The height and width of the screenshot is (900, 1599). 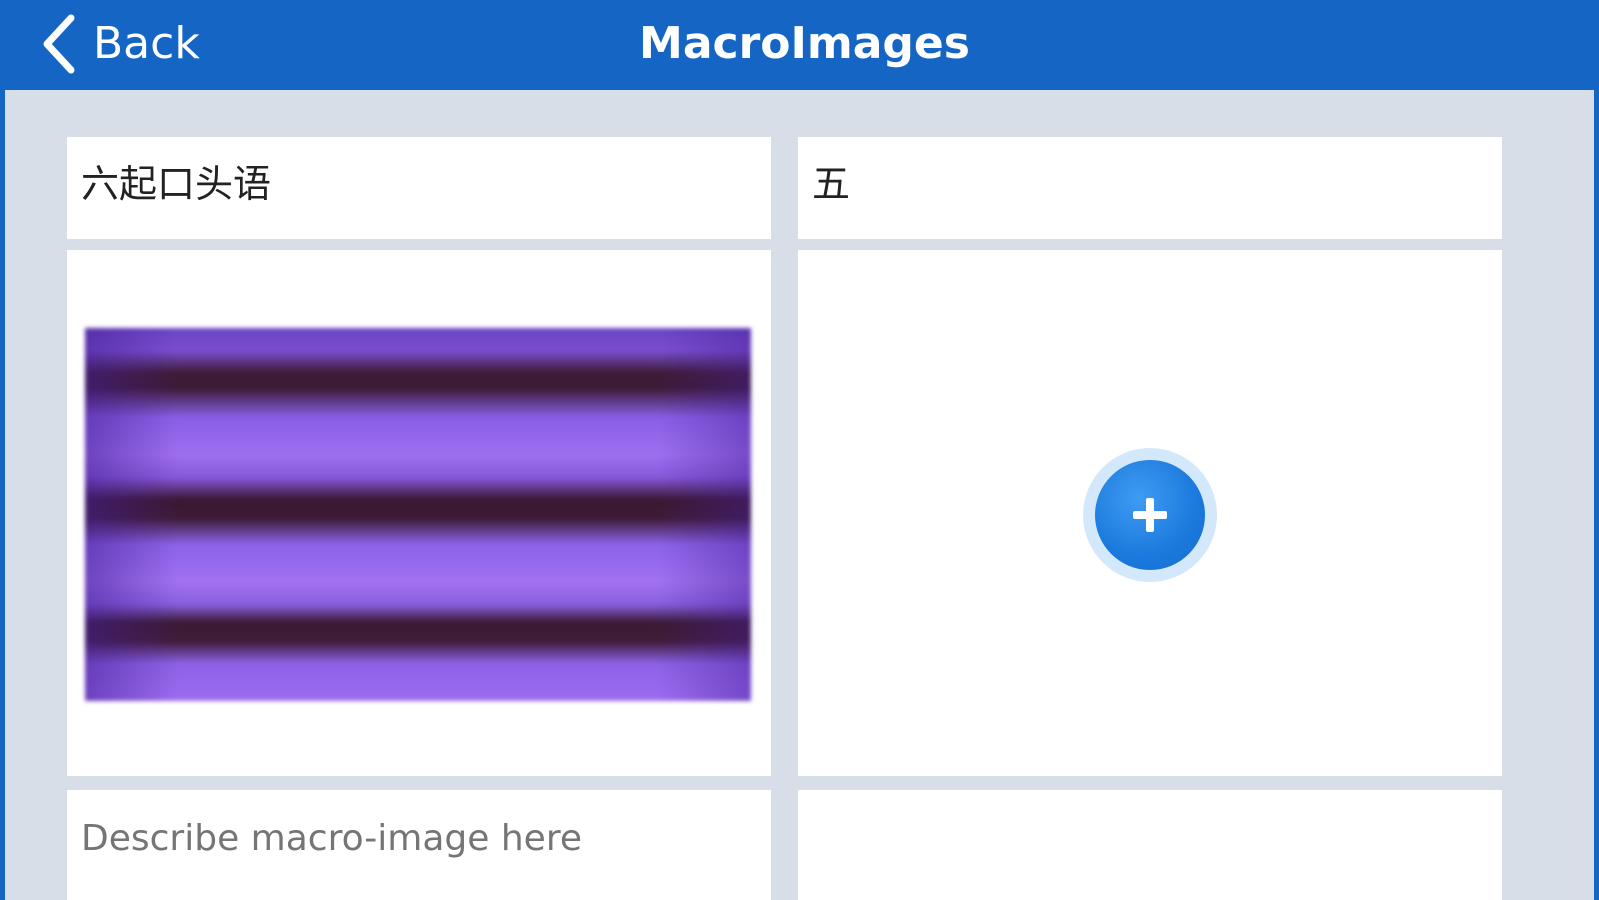 I want to click on add-image-button-circle, so click(x=1150, y=515).